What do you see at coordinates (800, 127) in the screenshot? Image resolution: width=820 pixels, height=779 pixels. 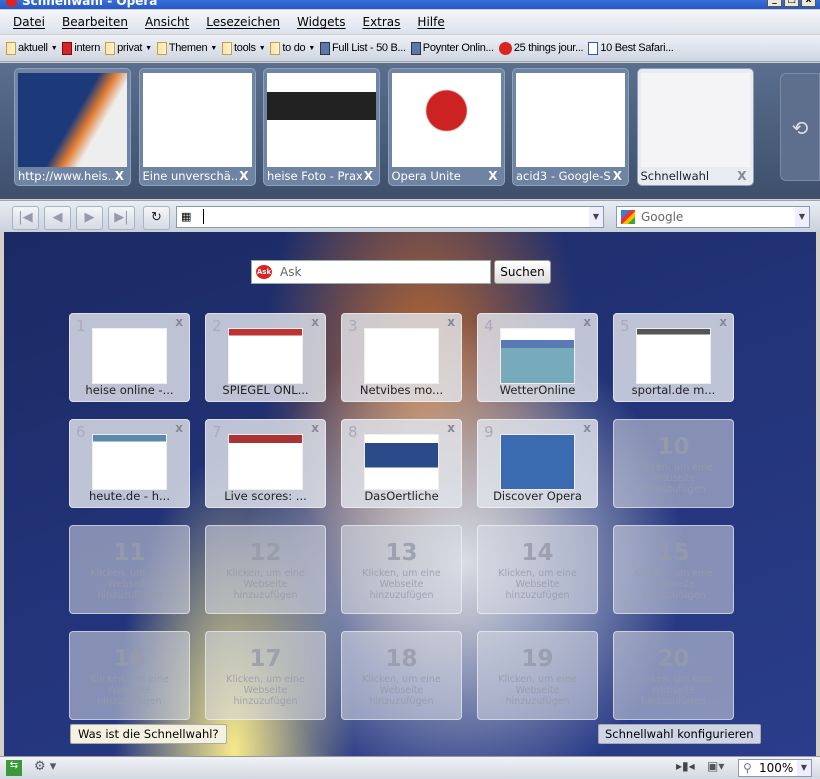 I see `closed-tabs-trash-button: ⟲` at bounding box center [800, 127].